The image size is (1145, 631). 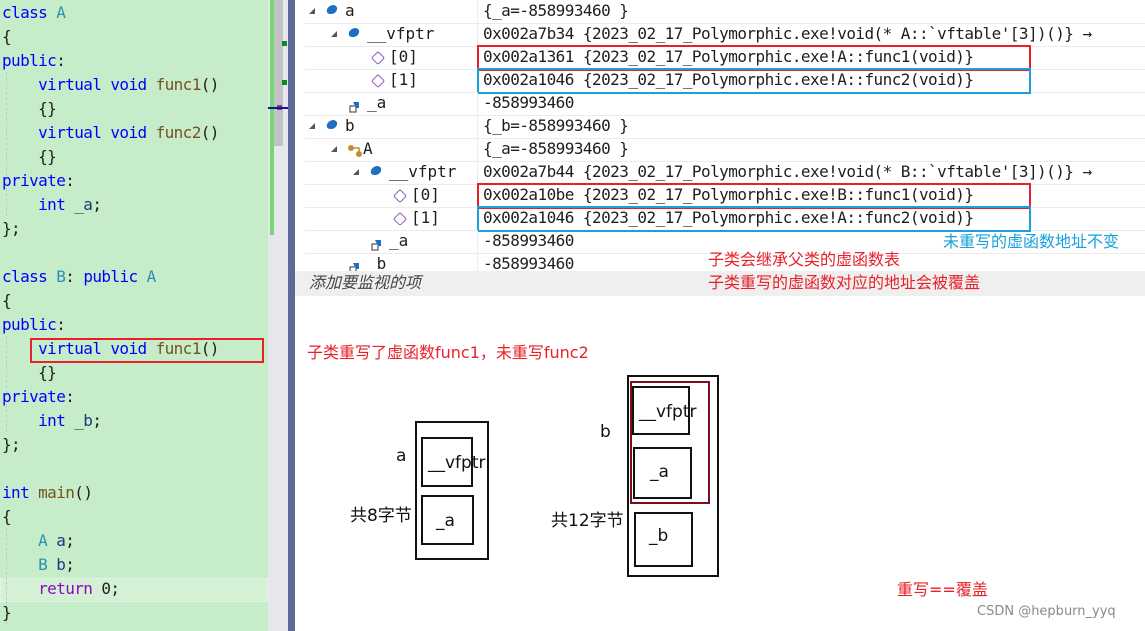 What do you see at coordinates (377, 102) in the screenshot?
I see `watch-name: _a` at bounding box center [377, 102].